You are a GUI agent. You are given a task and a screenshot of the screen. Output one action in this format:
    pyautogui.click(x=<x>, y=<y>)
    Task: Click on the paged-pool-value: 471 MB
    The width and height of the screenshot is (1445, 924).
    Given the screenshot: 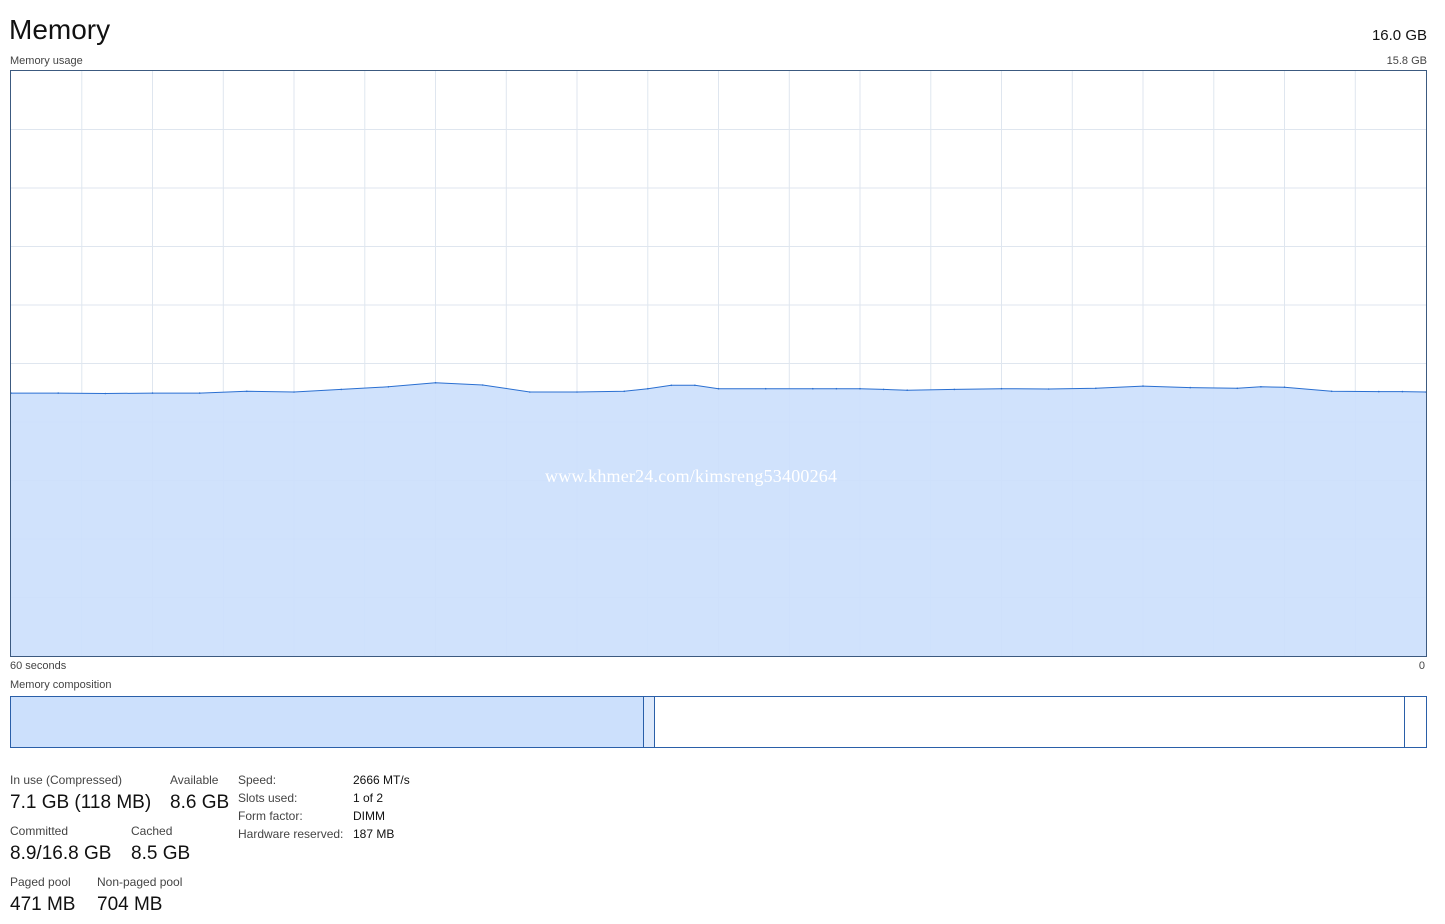 What is the action you would take?
    pyautogui.click(x=43, y=904)
    